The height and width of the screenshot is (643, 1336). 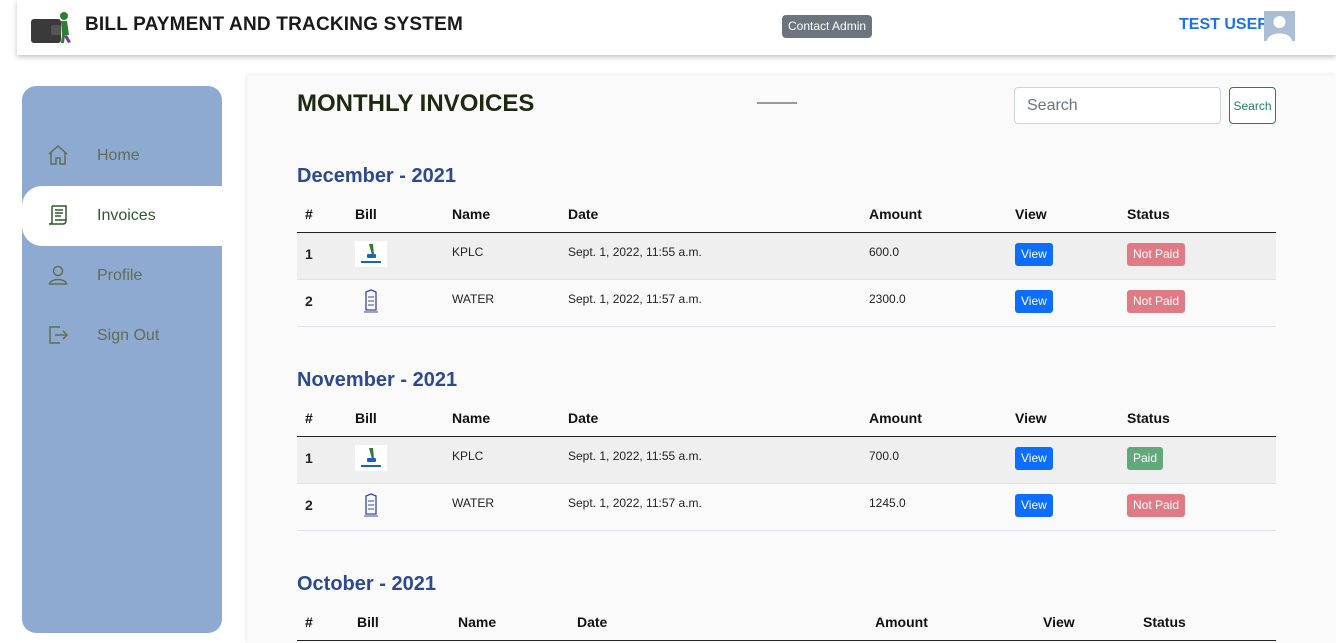 I want to click on avatar, so click(x=1279, y=26).